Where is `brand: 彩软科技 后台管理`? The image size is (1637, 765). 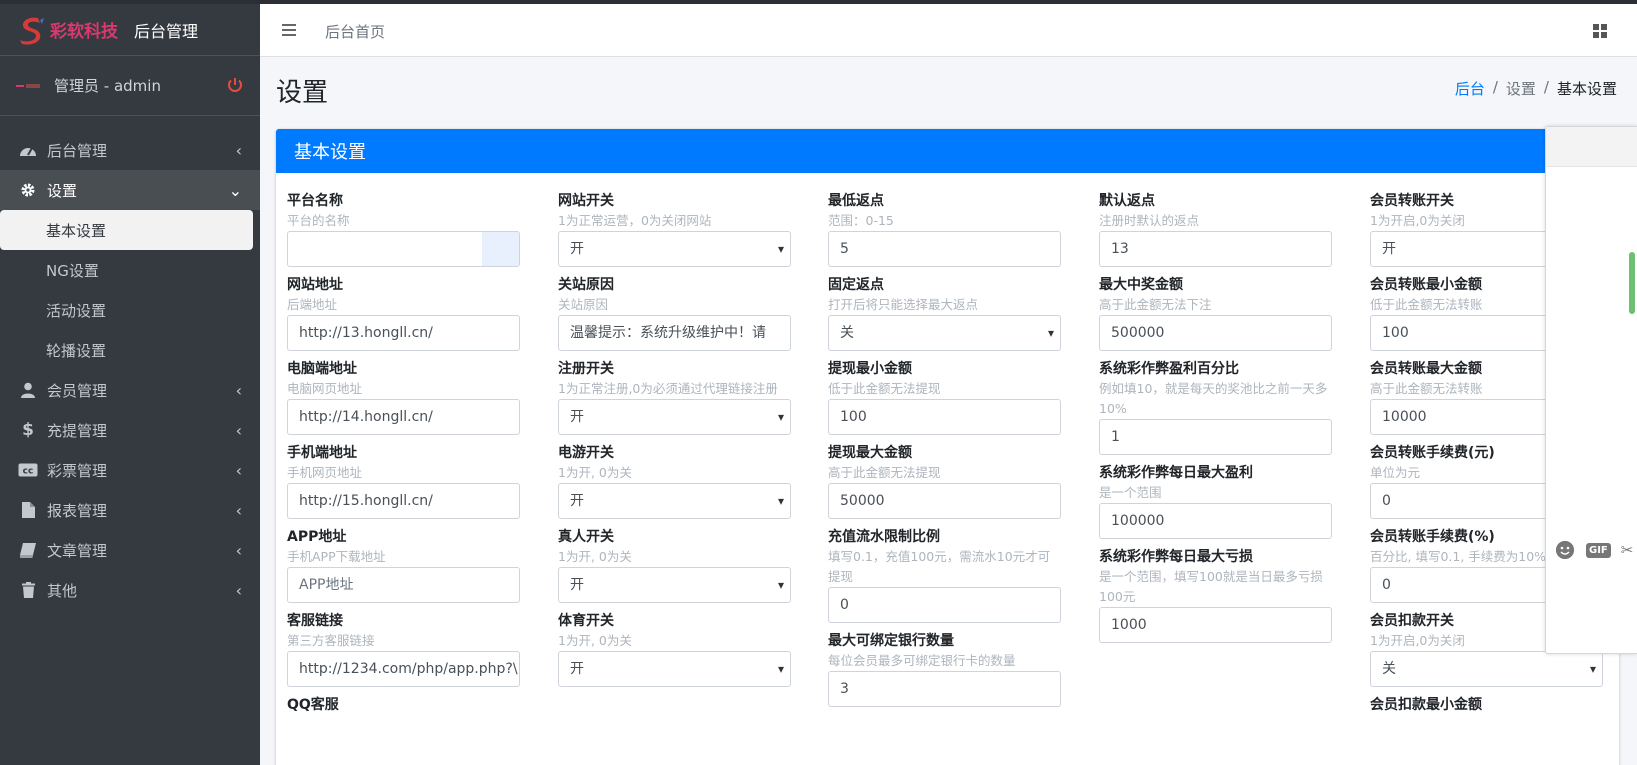
brand: 彩软科技 后台管理 is located at coordinates (130, 30).